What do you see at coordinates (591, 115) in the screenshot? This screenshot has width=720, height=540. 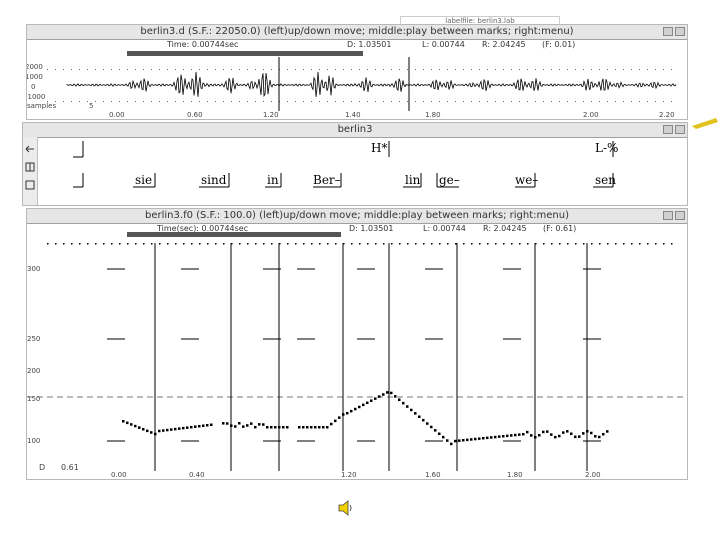 I see `x-tick: 2.00` at bounding box center [591, 115].